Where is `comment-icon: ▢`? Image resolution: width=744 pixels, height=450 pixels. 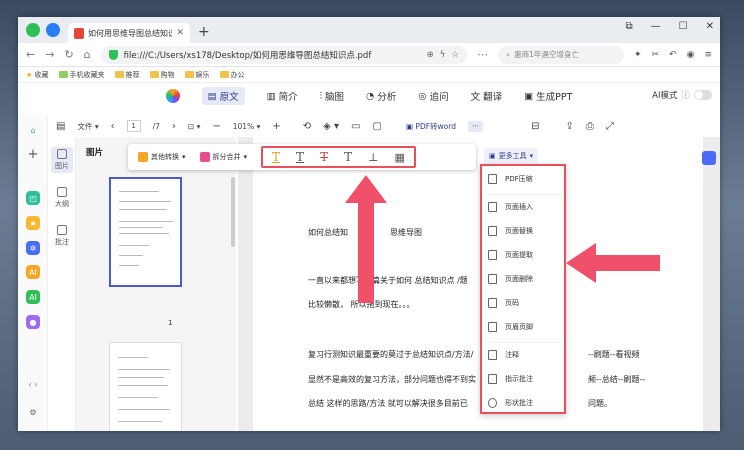
comment-icon: ▢ is located at coordinates (376, 126).